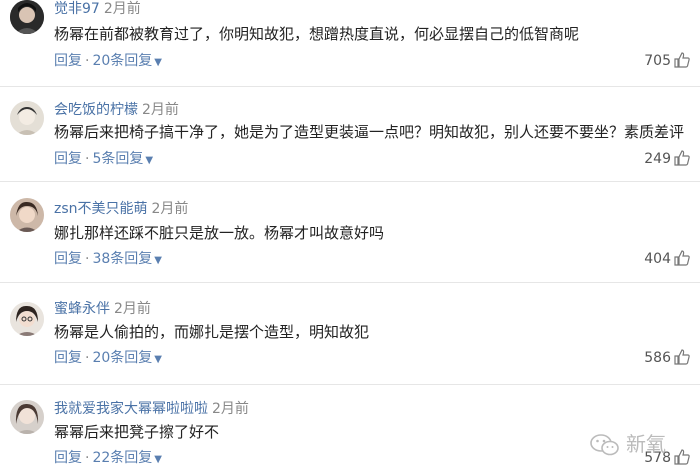  Describe the element at coordinates (212, 332) in the screenshot. I see `comment-text: 杨幂是人偷拍的，而娜扎是摆个造型，明知故犯` at that location.